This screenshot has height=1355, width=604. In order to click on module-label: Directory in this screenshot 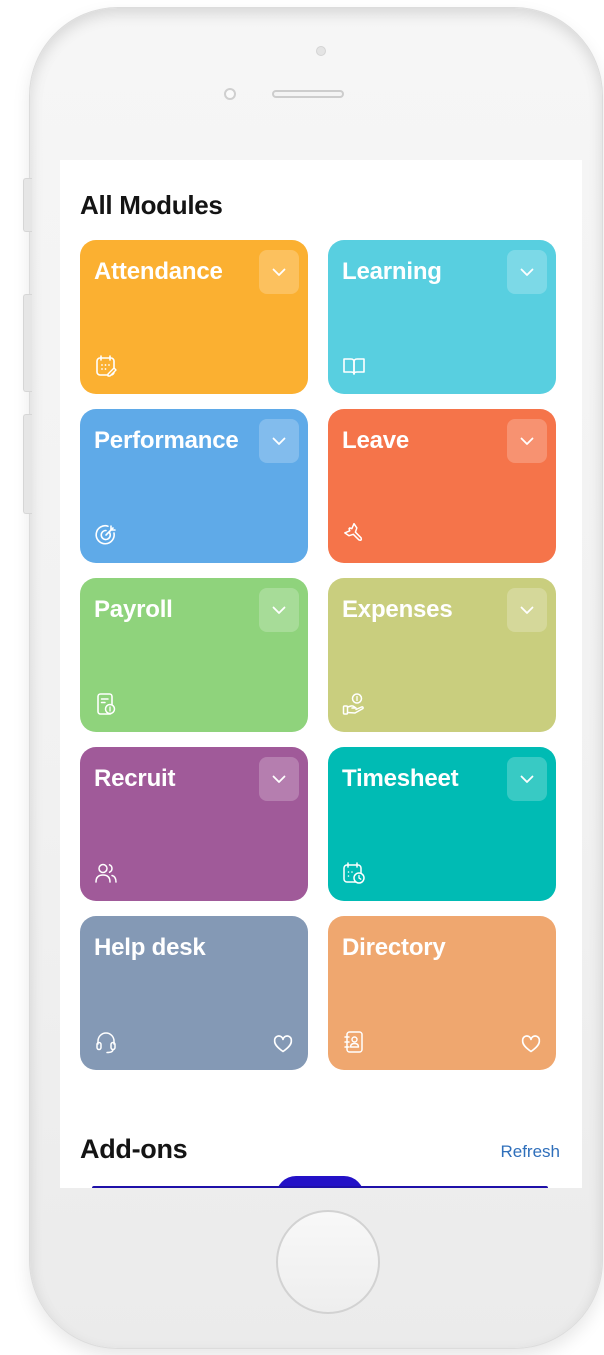, I will do `click(394, 947)`.